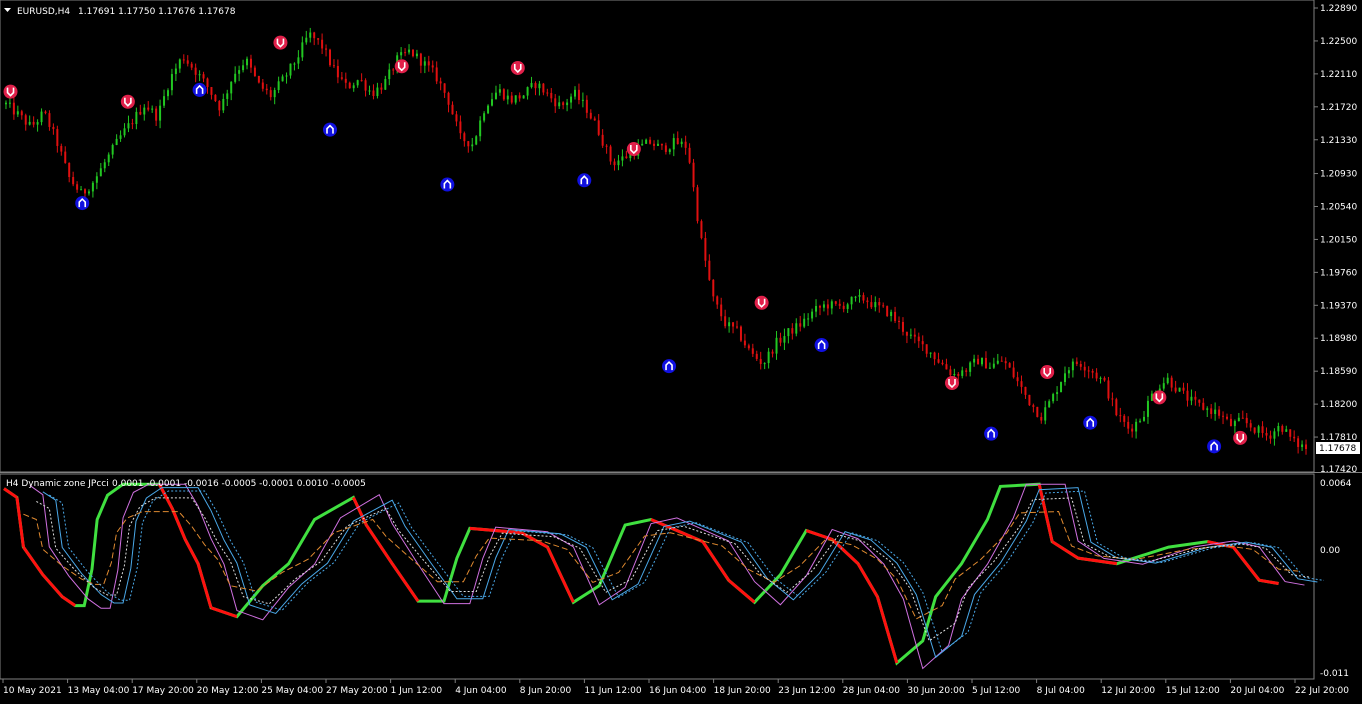 The height and width of the screenshot is (704, 1362). I want to click on time-tick-label: 1 Jun 12:00, so click(417, 691).